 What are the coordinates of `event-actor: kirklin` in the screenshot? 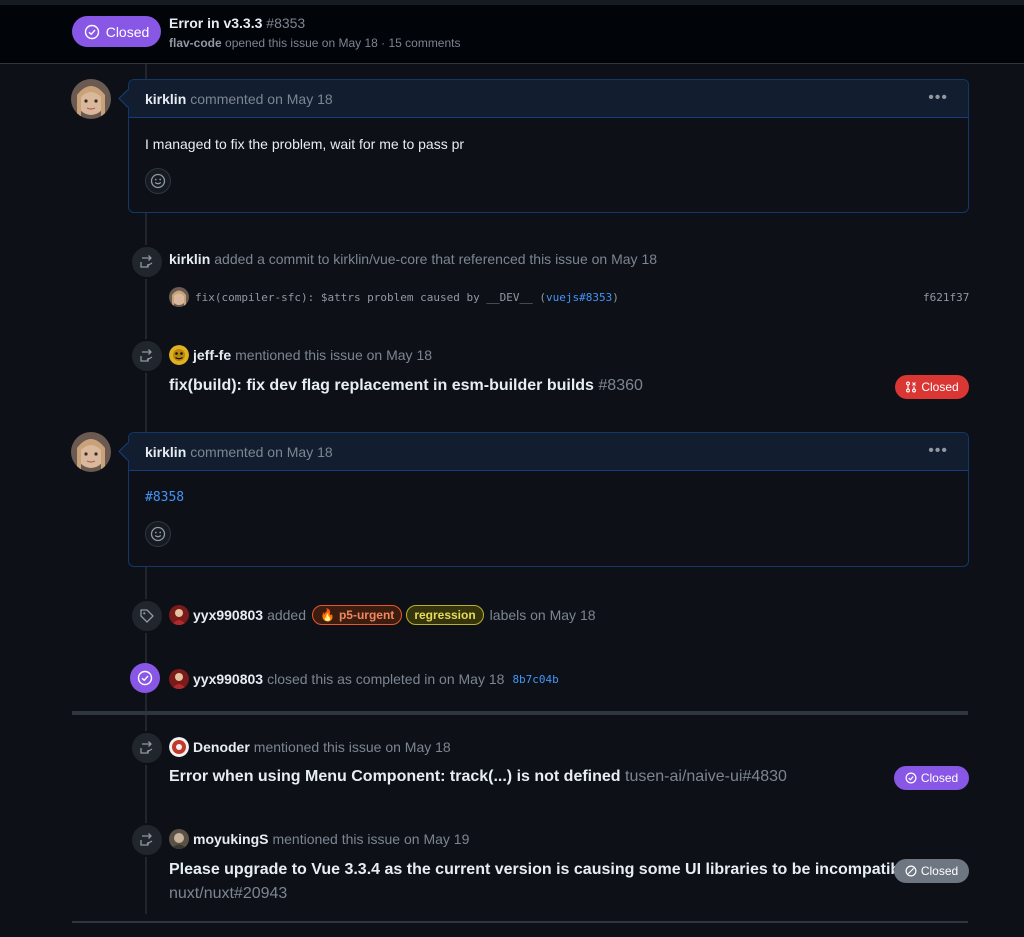 It's located at (189, 259).